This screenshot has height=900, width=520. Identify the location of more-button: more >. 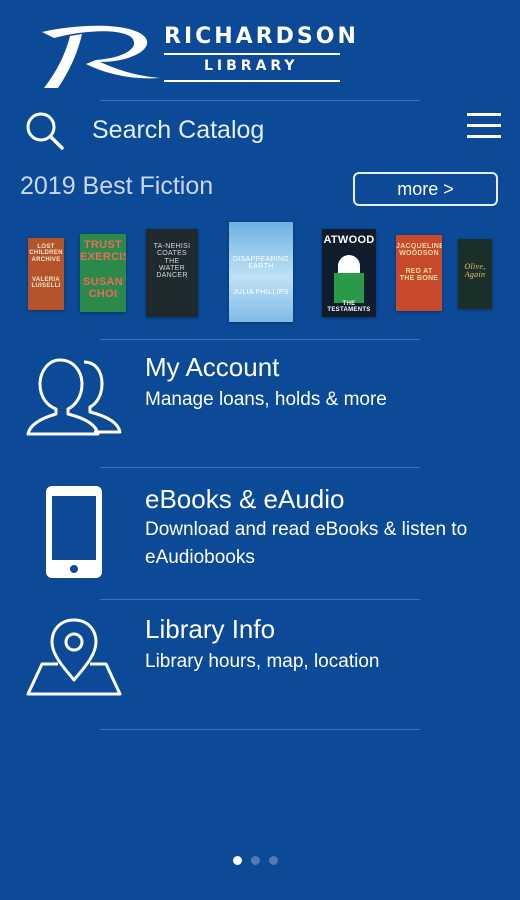
(425, 189).